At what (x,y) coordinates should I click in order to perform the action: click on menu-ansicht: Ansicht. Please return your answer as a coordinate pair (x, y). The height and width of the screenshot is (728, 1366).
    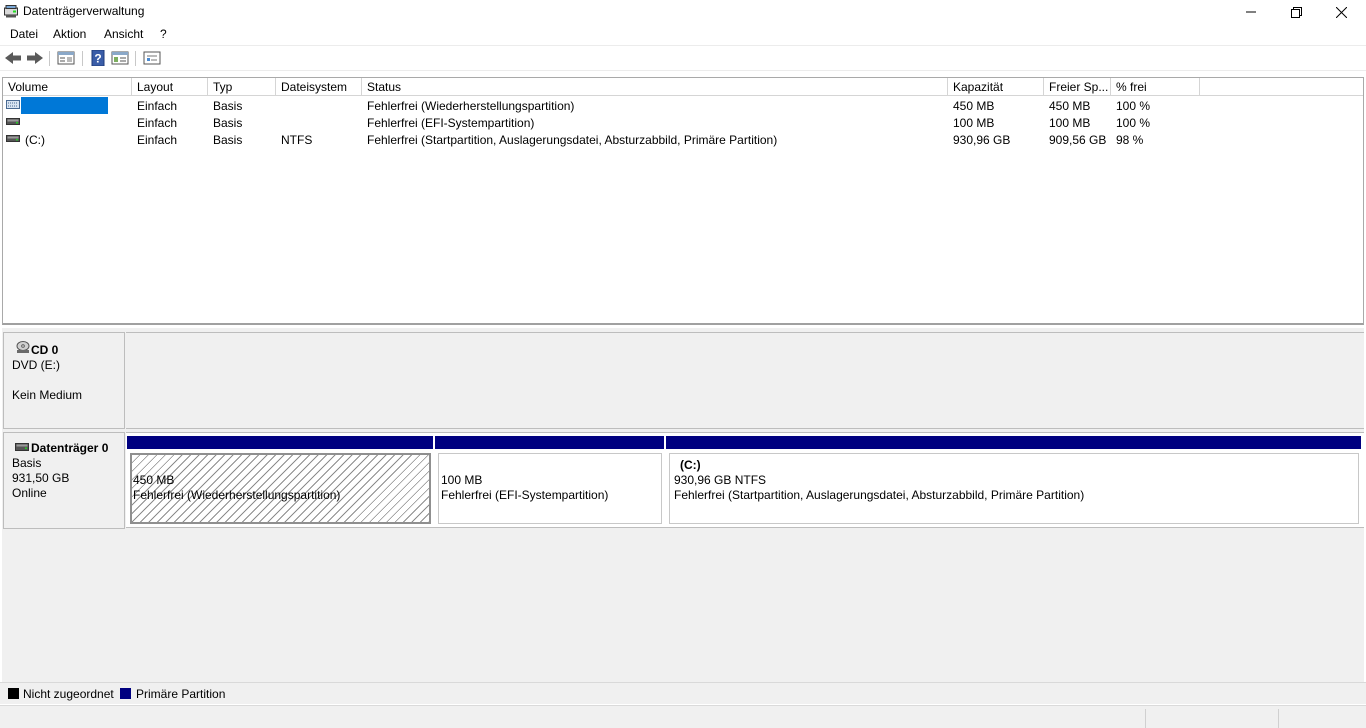
    Looking at the image, I should click on (123, 34).